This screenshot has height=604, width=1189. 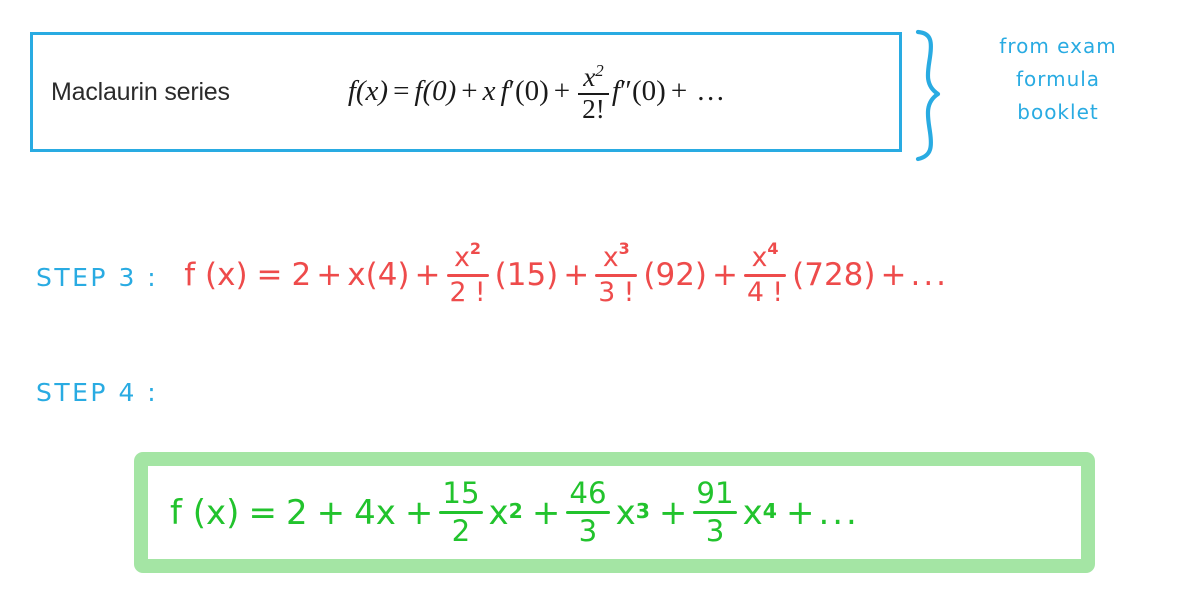 I want to click on answer-lhs: f (x), so click(x=205, y=512).